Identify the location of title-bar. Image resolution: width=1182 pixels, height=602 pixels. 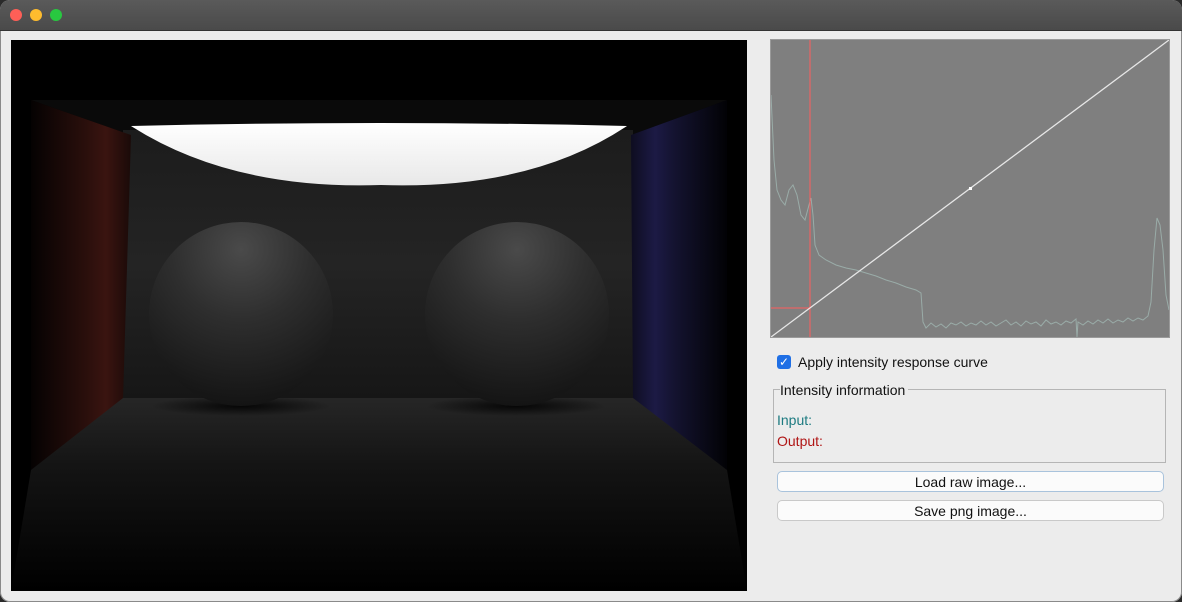
(591, 15).